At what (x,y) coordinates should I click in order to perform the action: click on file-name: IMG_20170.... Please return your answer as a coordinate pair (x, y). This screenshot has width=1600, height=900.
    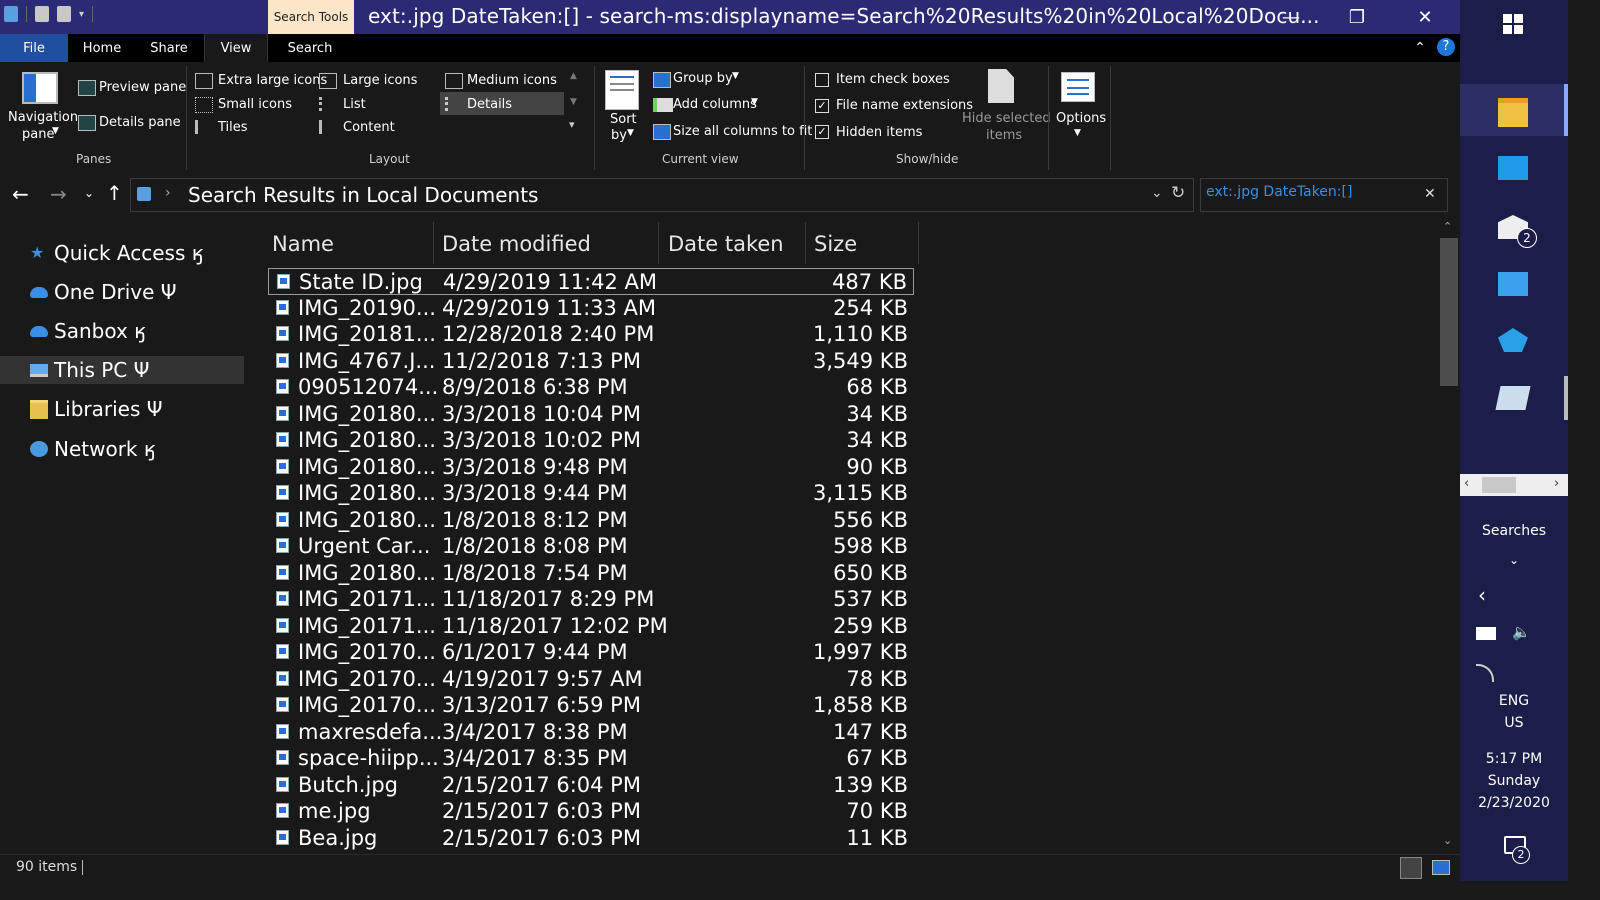
    Looking at the image, I should click on (367, 679).